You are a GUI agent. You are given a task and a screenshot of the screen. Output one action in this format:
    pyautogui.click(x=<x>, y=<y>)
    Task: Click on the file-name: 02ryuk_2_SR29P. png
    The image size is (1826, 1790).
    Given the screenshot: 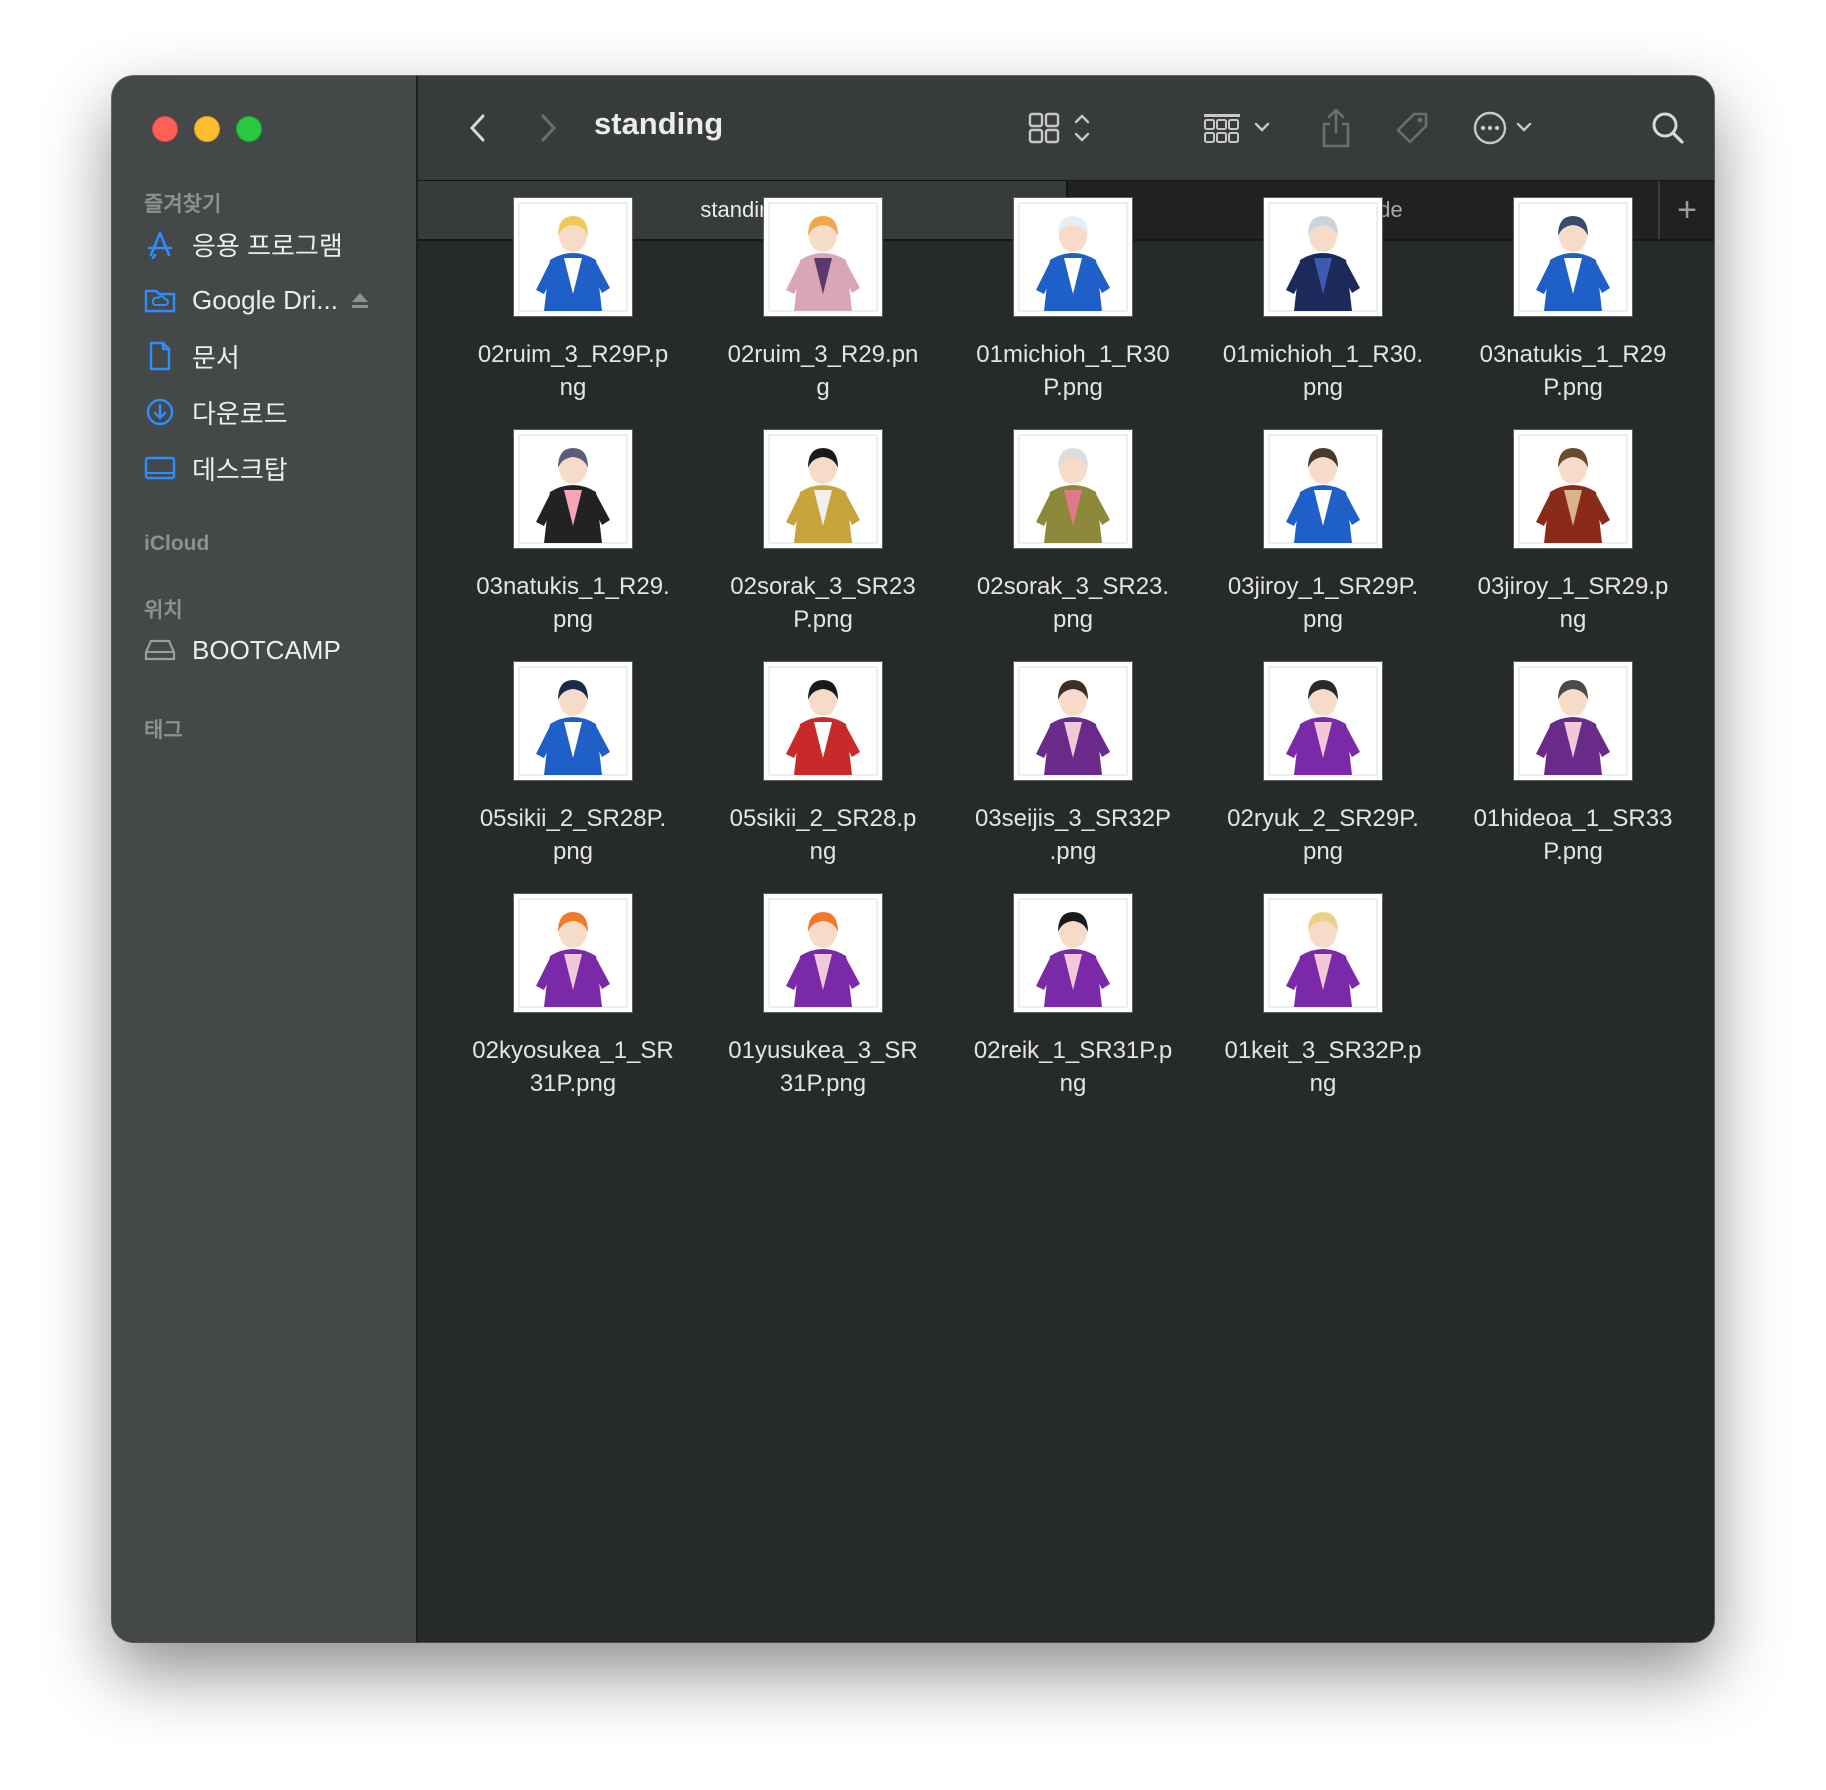 What is the action you would take?
    pyautogui.click(x=1323, y=835)
    